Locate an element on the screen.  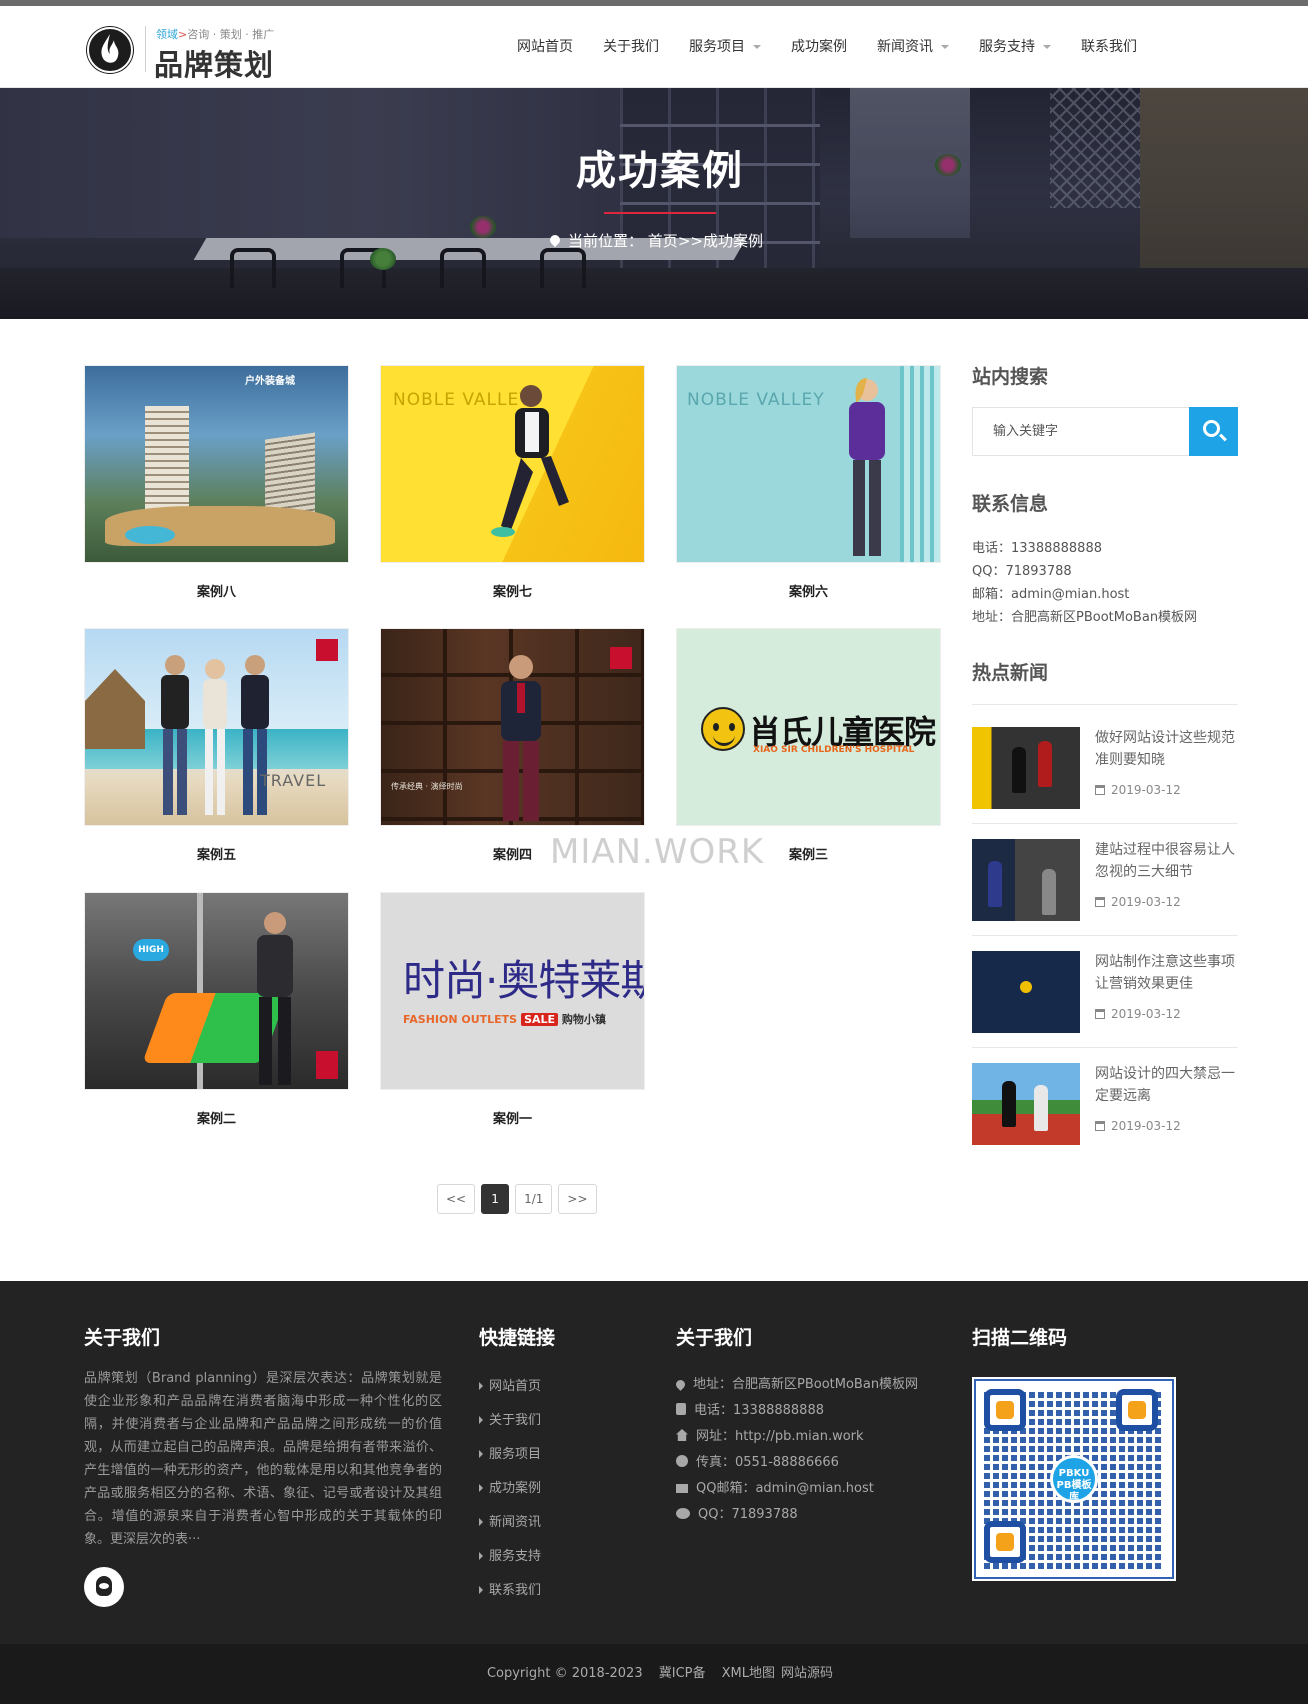
site-logo: 领域>咨询 · 策划 · 推广 品牌策划 is located at coordinates (186, 51).